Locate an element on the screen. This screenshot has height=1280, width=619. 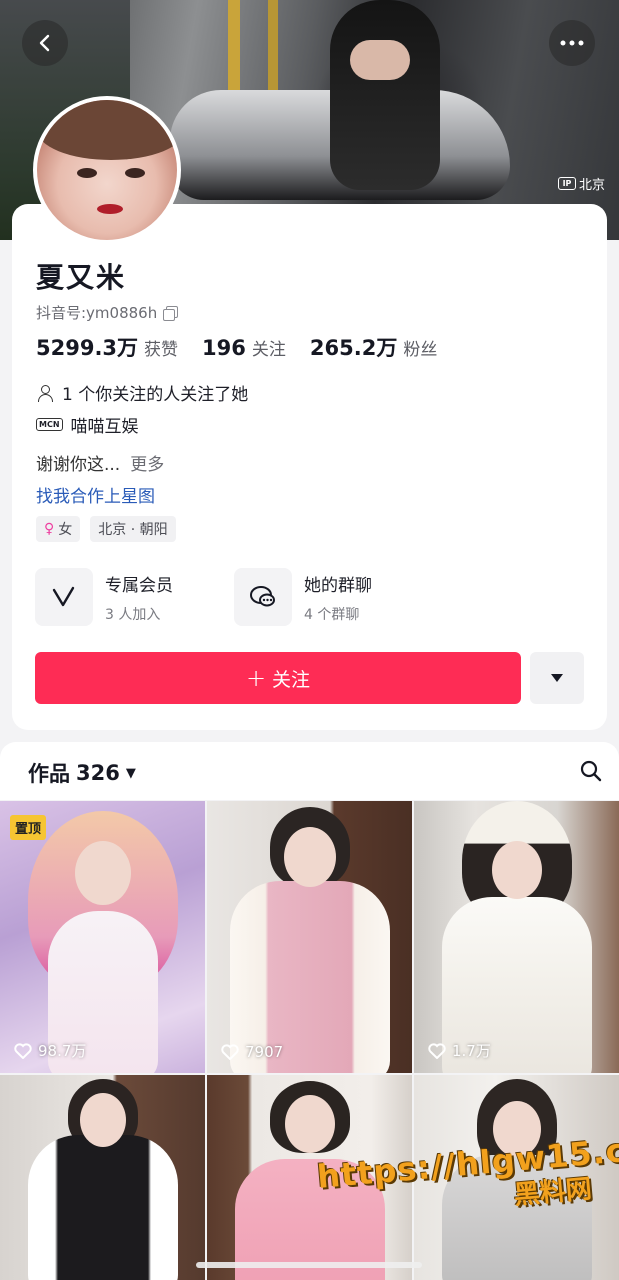
like-count: 1.7万 is located at coordinates (459, 1050).